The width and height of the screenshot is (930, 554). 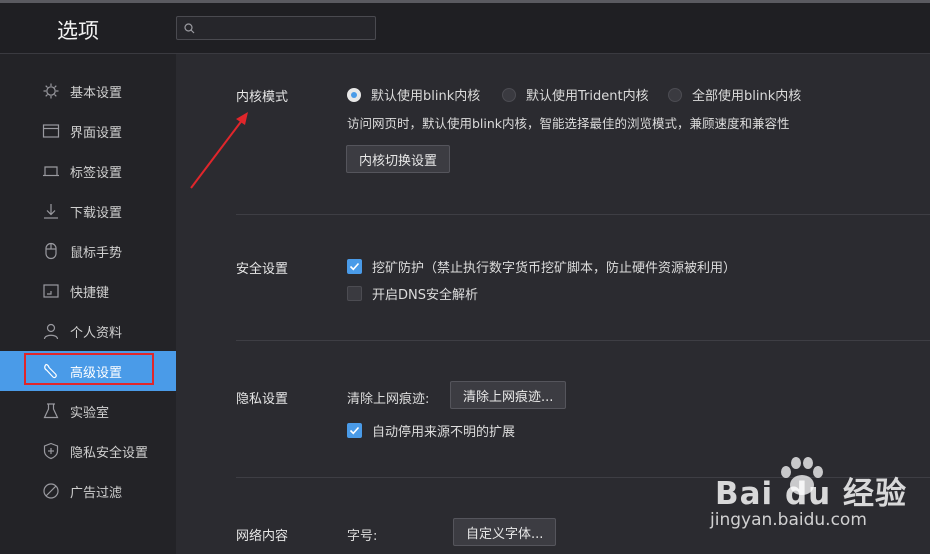 I want to click on sidebar-item-download: 下载设置, so click(x=88, y=211).